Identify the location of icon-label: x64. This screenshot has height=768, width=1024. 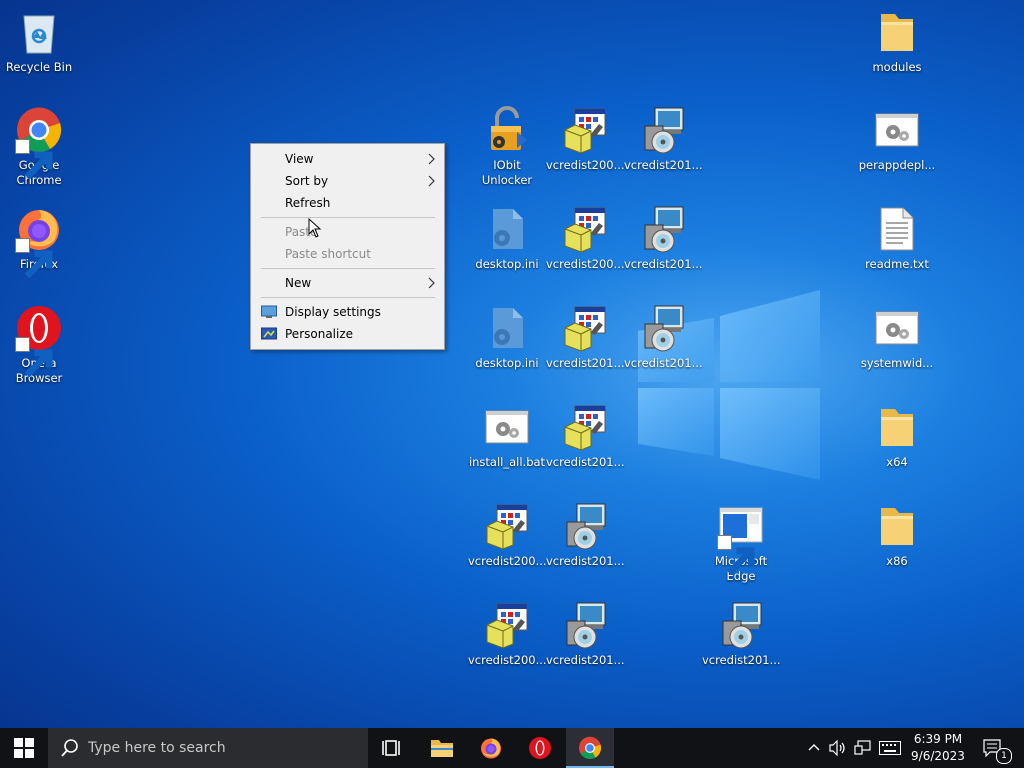
(897, 462).